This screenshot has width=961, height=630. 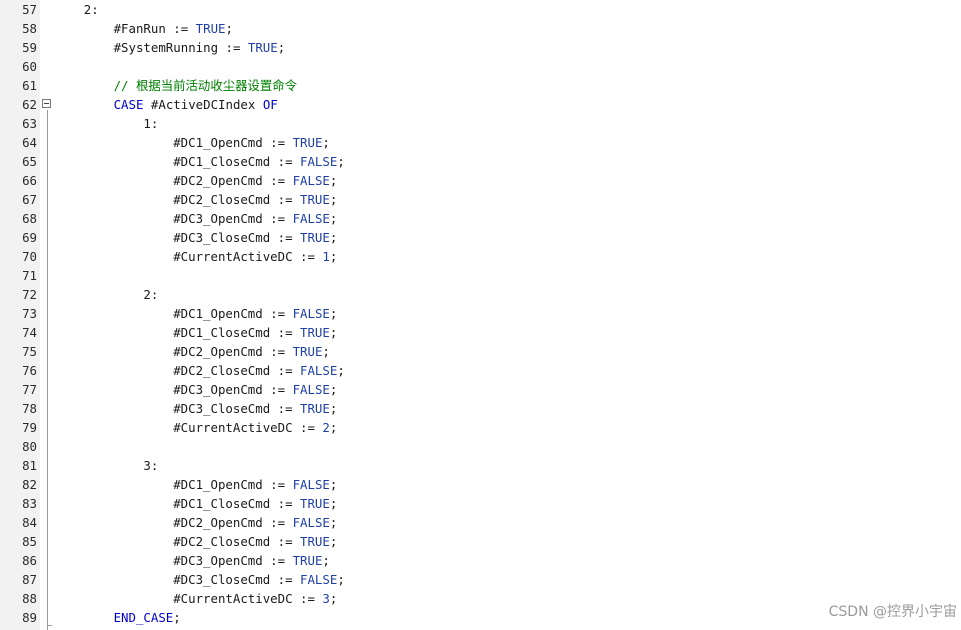 I want to click on code-line: 72 2:, so click(x=480, y=294).